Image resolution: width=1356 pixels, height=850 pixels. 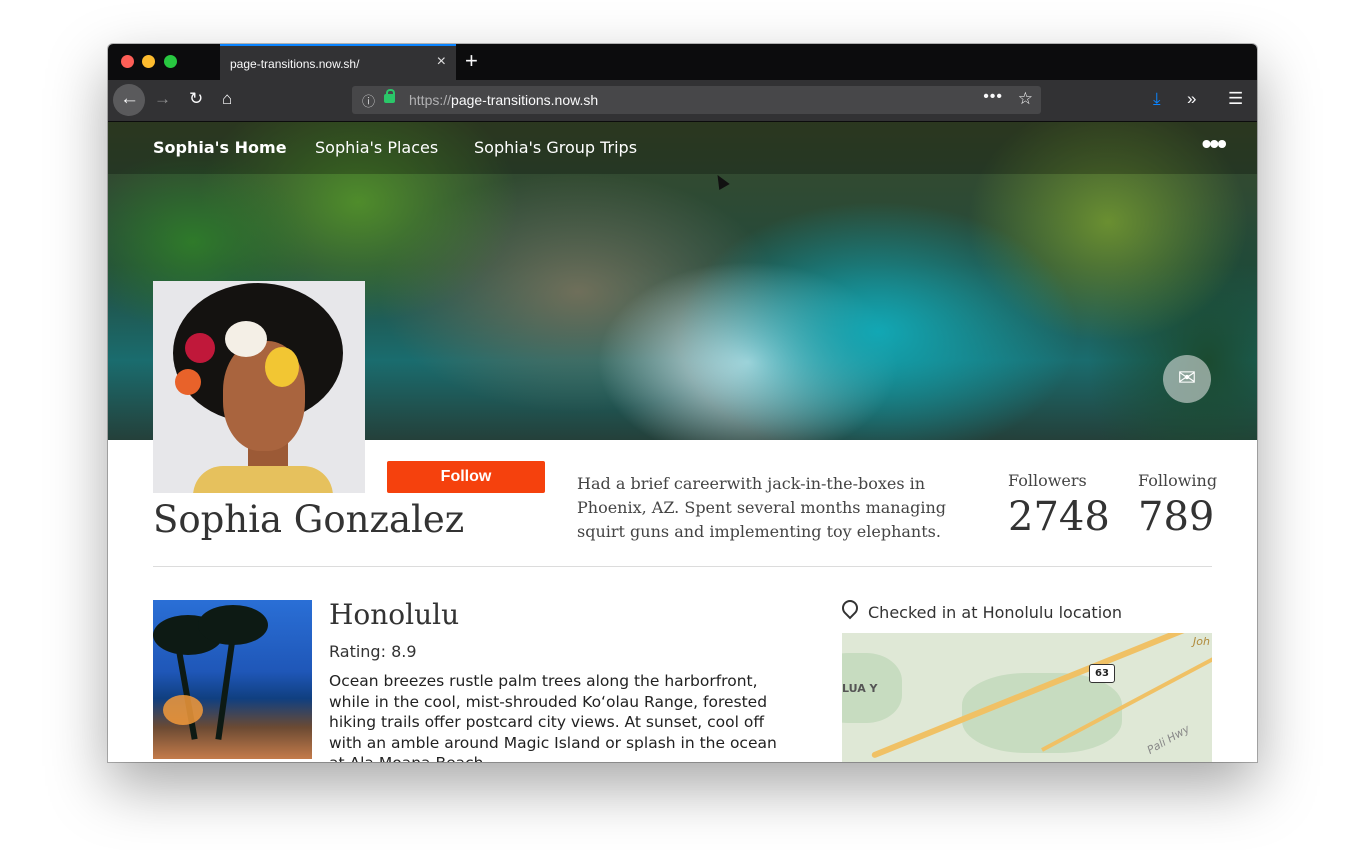 I want to click on downloads-icon: ⤓, so click(x=1157, y=99).